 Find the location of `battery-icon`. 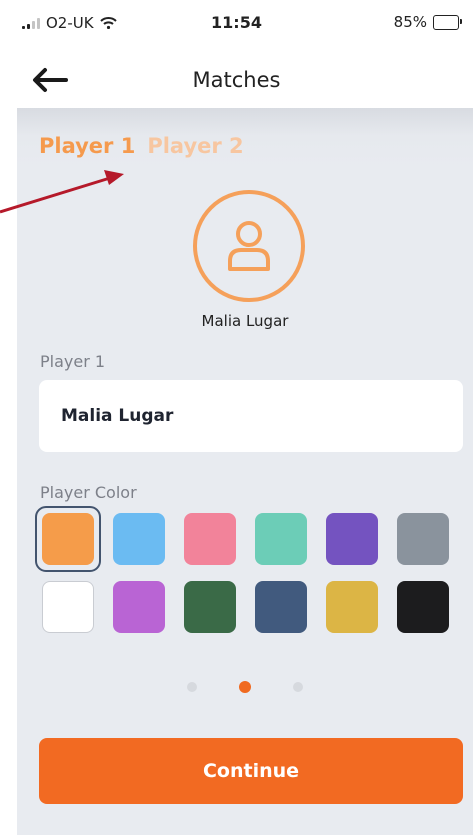

battery-icon is located at coordinates (447, 22).